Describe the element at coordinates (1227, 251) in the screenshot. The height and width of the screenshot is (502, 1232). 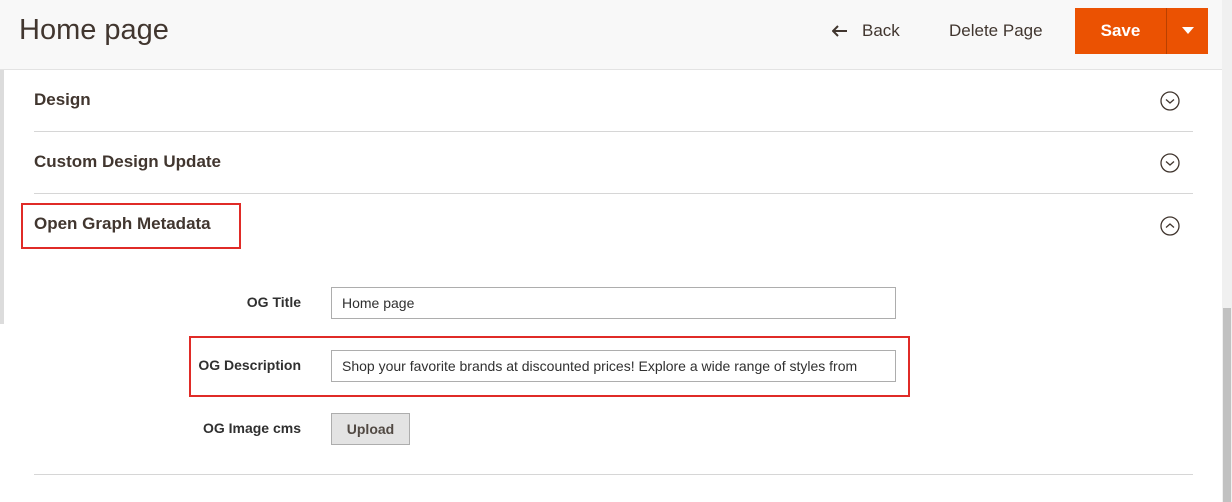
I see `scrollbar` at that location.